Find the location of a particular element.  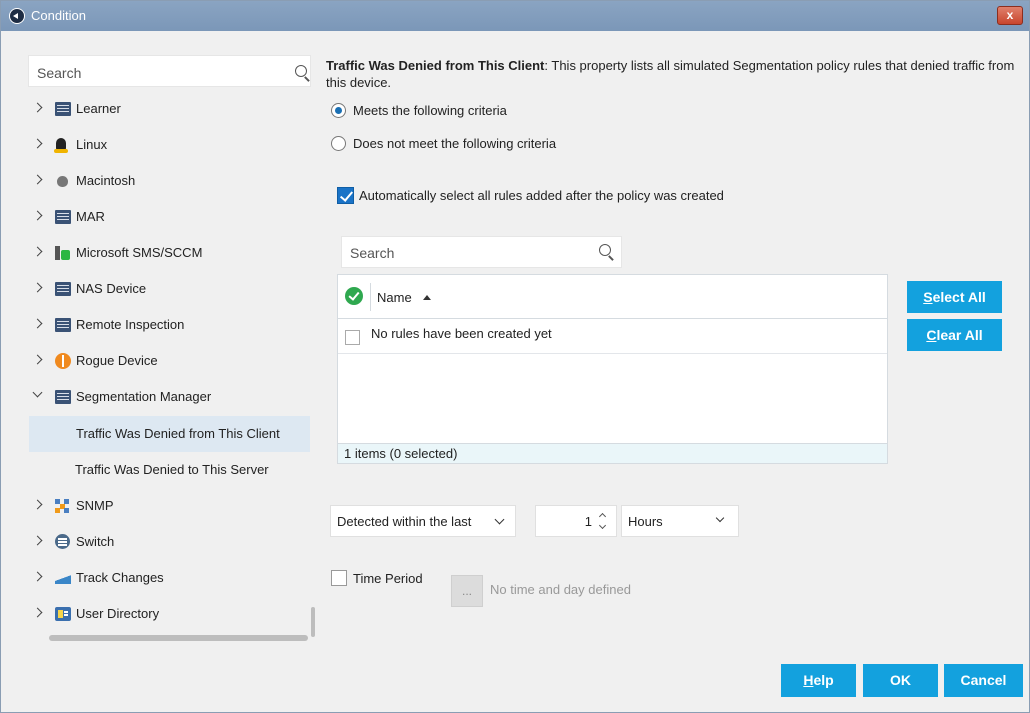

time-period-label: Time Period is located at coordinates (388, 578).